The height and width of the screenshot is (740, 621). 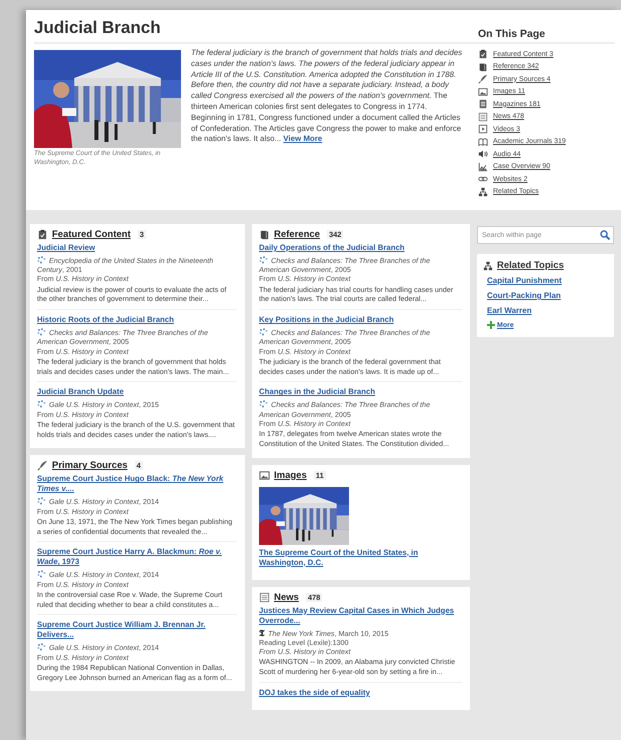 I want to click on topic-link: Earl Warren, so click(x=547, y=310).